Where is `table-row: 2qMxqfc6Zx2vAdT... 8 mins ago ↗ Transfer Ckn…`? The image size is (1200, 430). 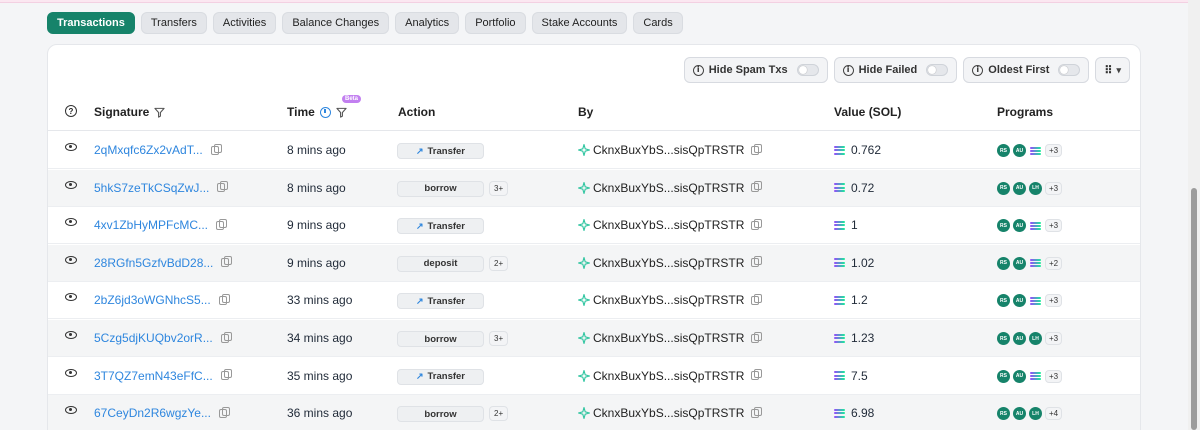
table-row: 2qMxqfc6Zx2vAdT... 8 mins ago ↗ Transfer Ckn… is located at coordinates (594, 150).